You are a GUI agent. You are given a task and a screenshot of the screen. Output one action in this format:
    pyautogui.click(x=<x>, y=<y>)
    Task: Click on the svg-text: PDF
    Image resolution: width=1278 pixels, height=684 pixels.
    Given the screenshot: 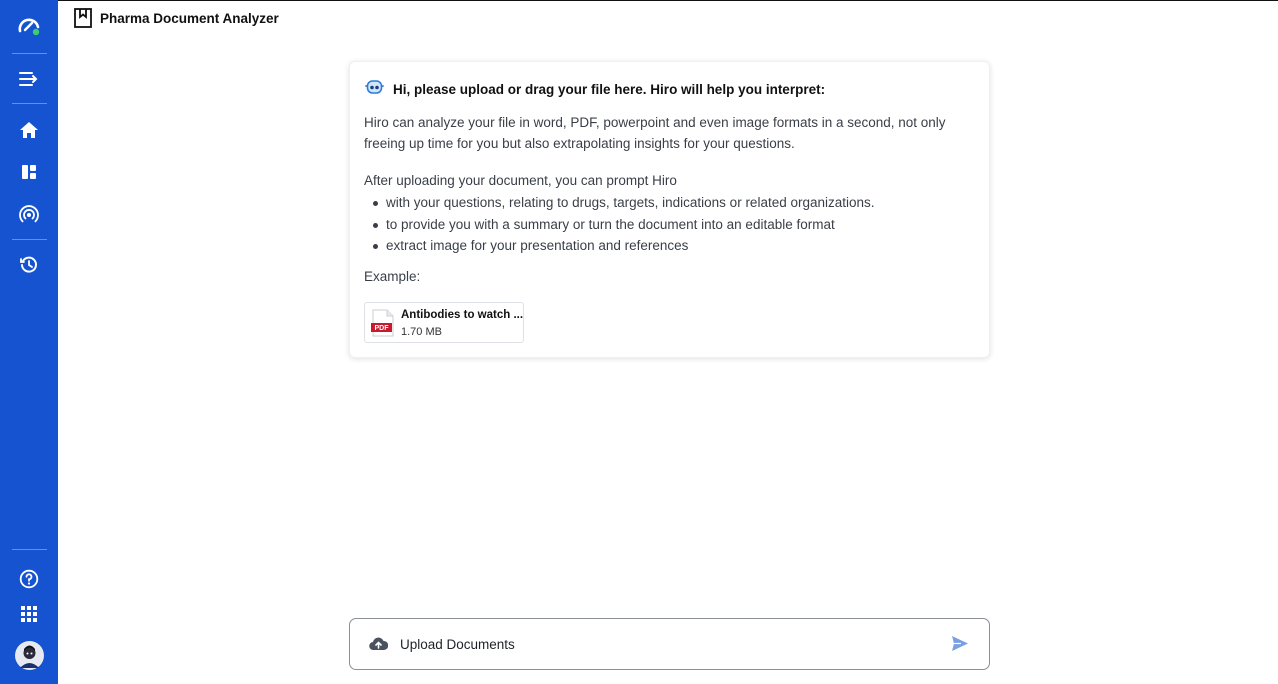 What is the action you would take?
    pyautogui.click(x=382, y=328)
    